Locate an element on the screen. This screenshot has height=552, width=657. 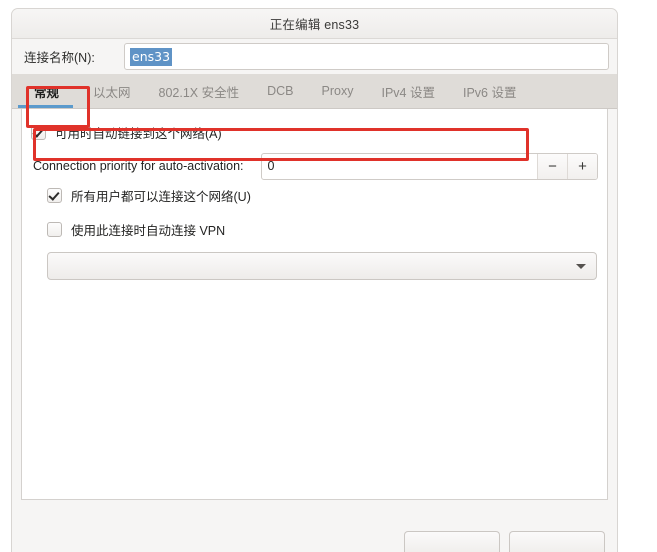
tab-general: 常规 is located at coordinates (46, 91).